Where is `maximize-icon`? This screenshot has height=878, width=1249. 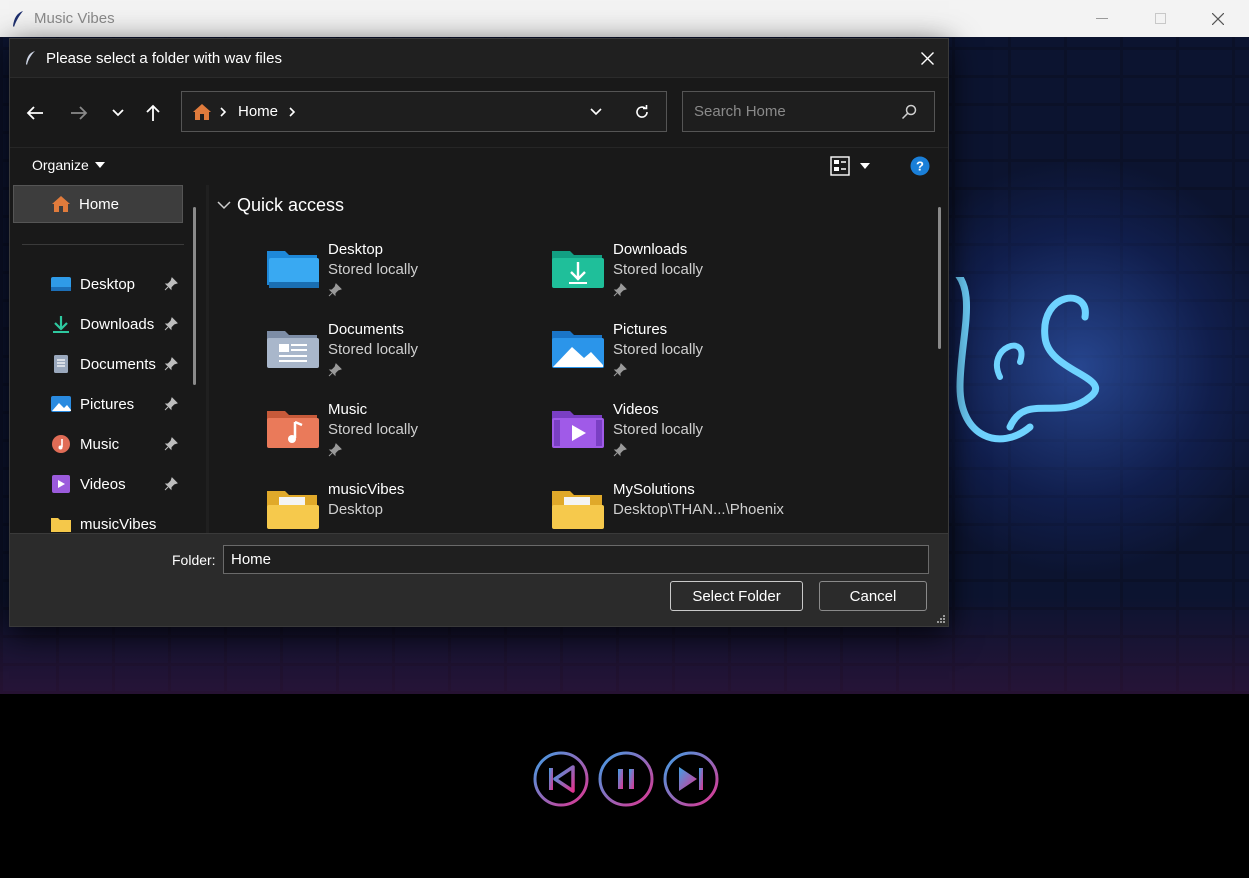 maximize-icon is located at coordinates (1160, 18).